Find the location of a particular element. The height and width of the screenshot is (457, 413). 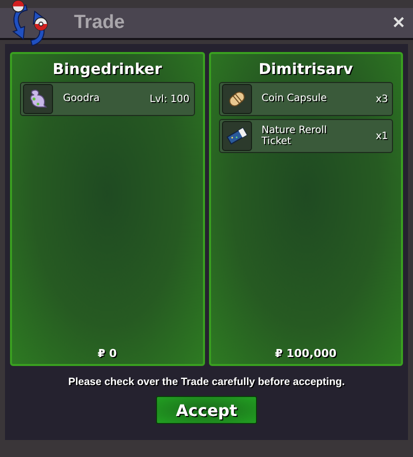

trade-item: Coin Capsule x3 is located at coordinates (305, 99).